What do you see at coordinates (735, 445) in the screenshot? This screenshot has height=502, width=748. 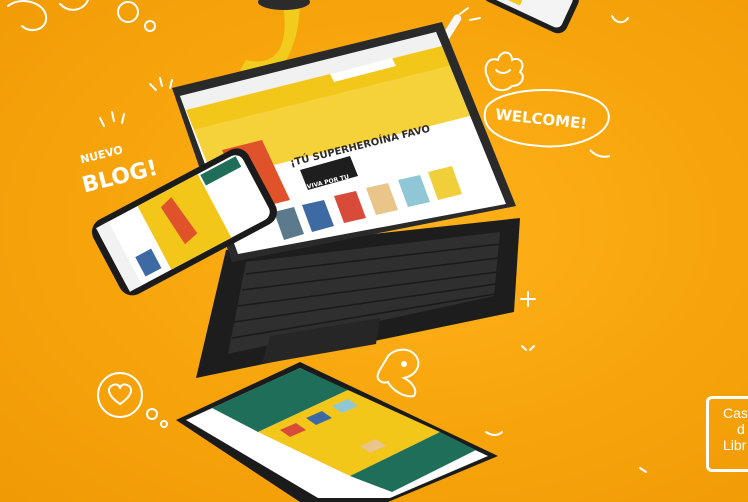 I see `brand-line-3: Libr` at bounding box center [735, 445].